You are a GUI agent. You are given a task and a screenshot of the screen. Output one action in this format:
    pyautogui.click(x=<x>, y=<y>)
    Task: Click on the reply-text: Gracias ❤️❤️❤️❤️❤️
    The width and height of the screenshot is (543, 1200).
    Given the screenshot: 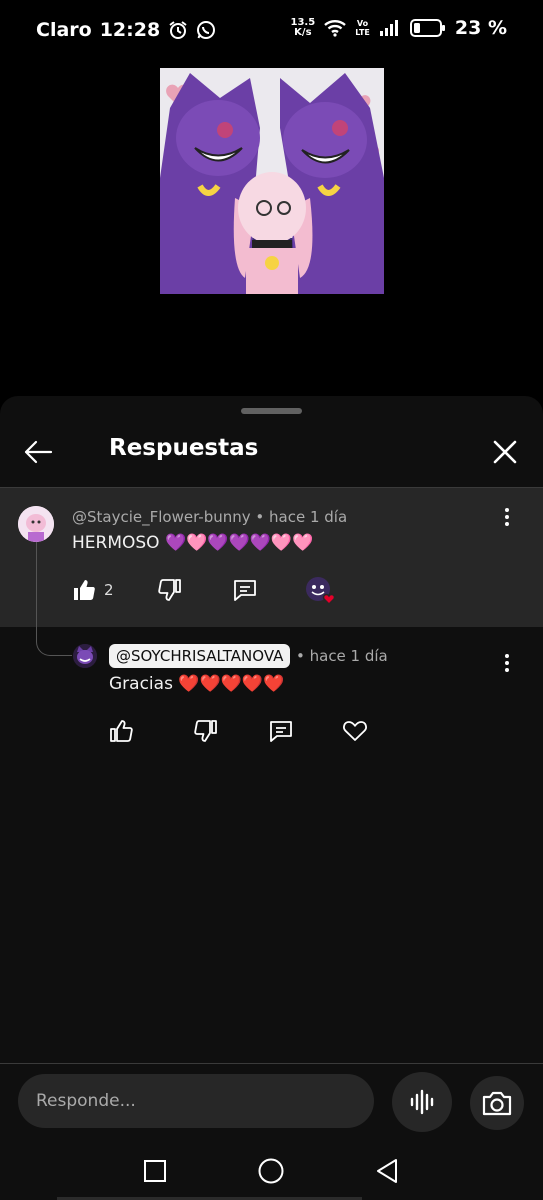 What is the action you would take?
    pyautogui.click(x=197, y=684)
    